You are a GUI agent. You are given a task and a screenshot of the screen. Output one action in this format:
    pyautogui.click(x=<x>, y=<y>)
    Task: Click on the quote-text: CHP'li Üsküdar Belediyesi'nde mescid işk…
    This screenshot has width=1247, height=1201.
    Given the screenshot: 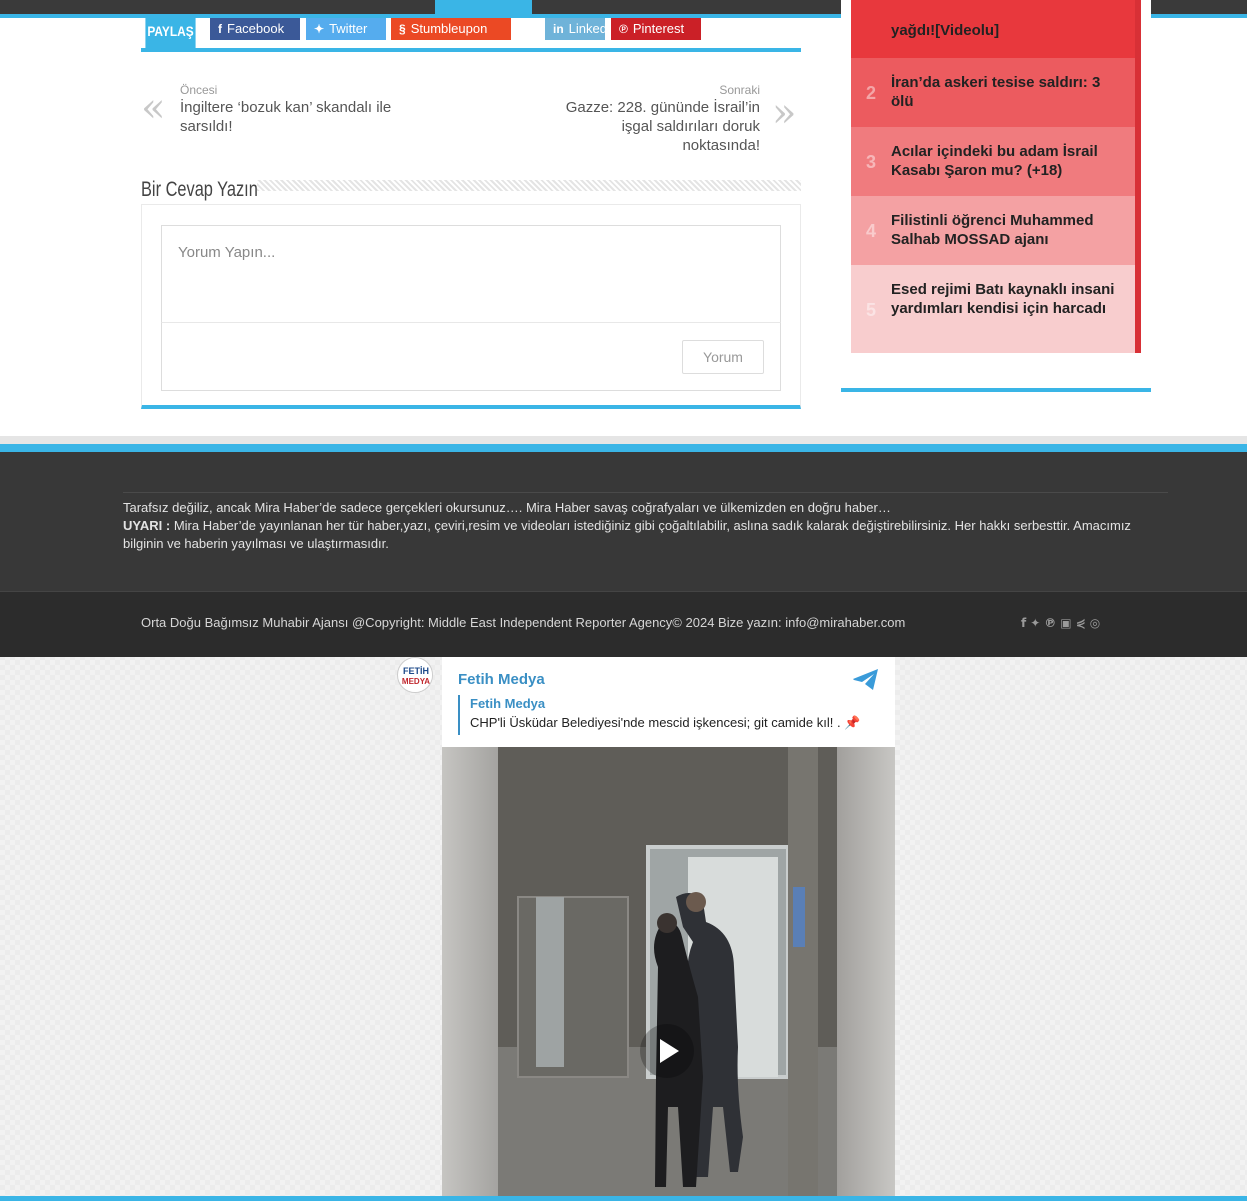 What is the action you would take?
    pyautogui.click(x=665, y=722)
    